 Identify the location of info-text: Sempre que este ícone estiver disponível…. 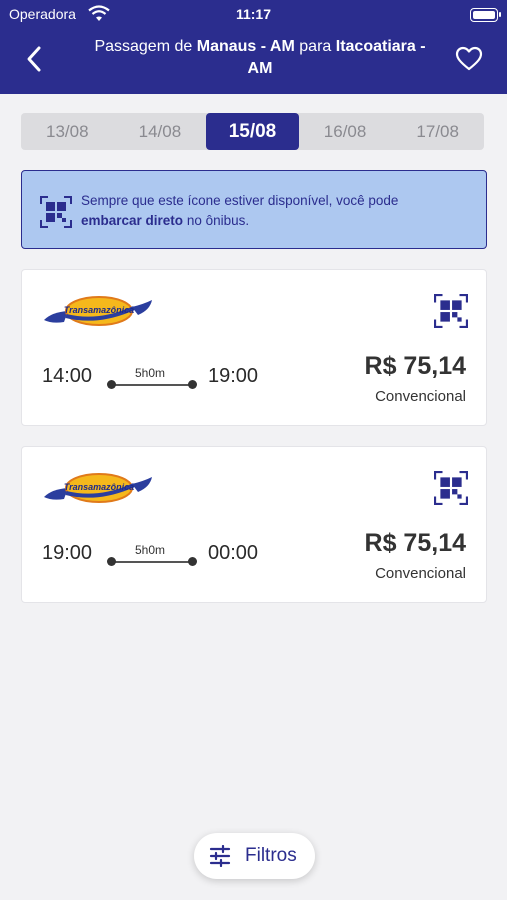
(281, 211).